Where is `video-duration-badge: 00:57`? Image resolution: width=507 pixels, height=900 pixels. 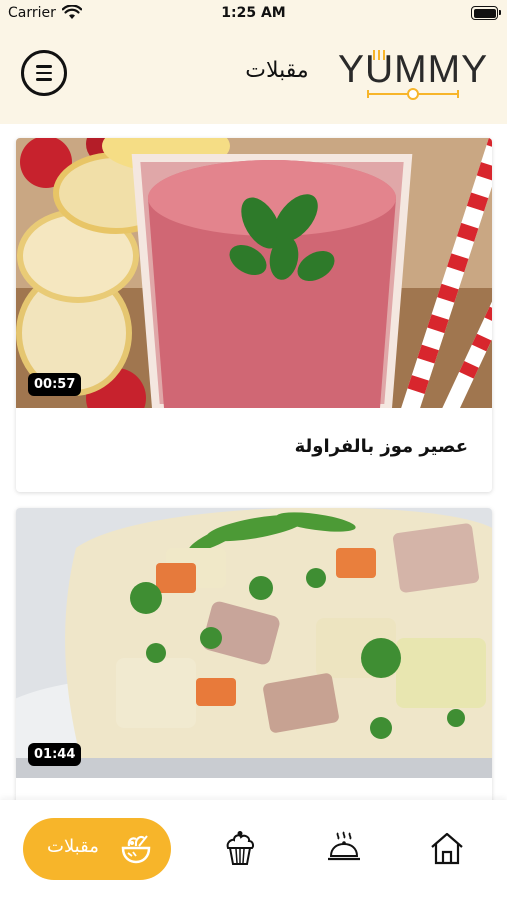 video-duration-badge: 00:57 is located at coordinates (55, 384).